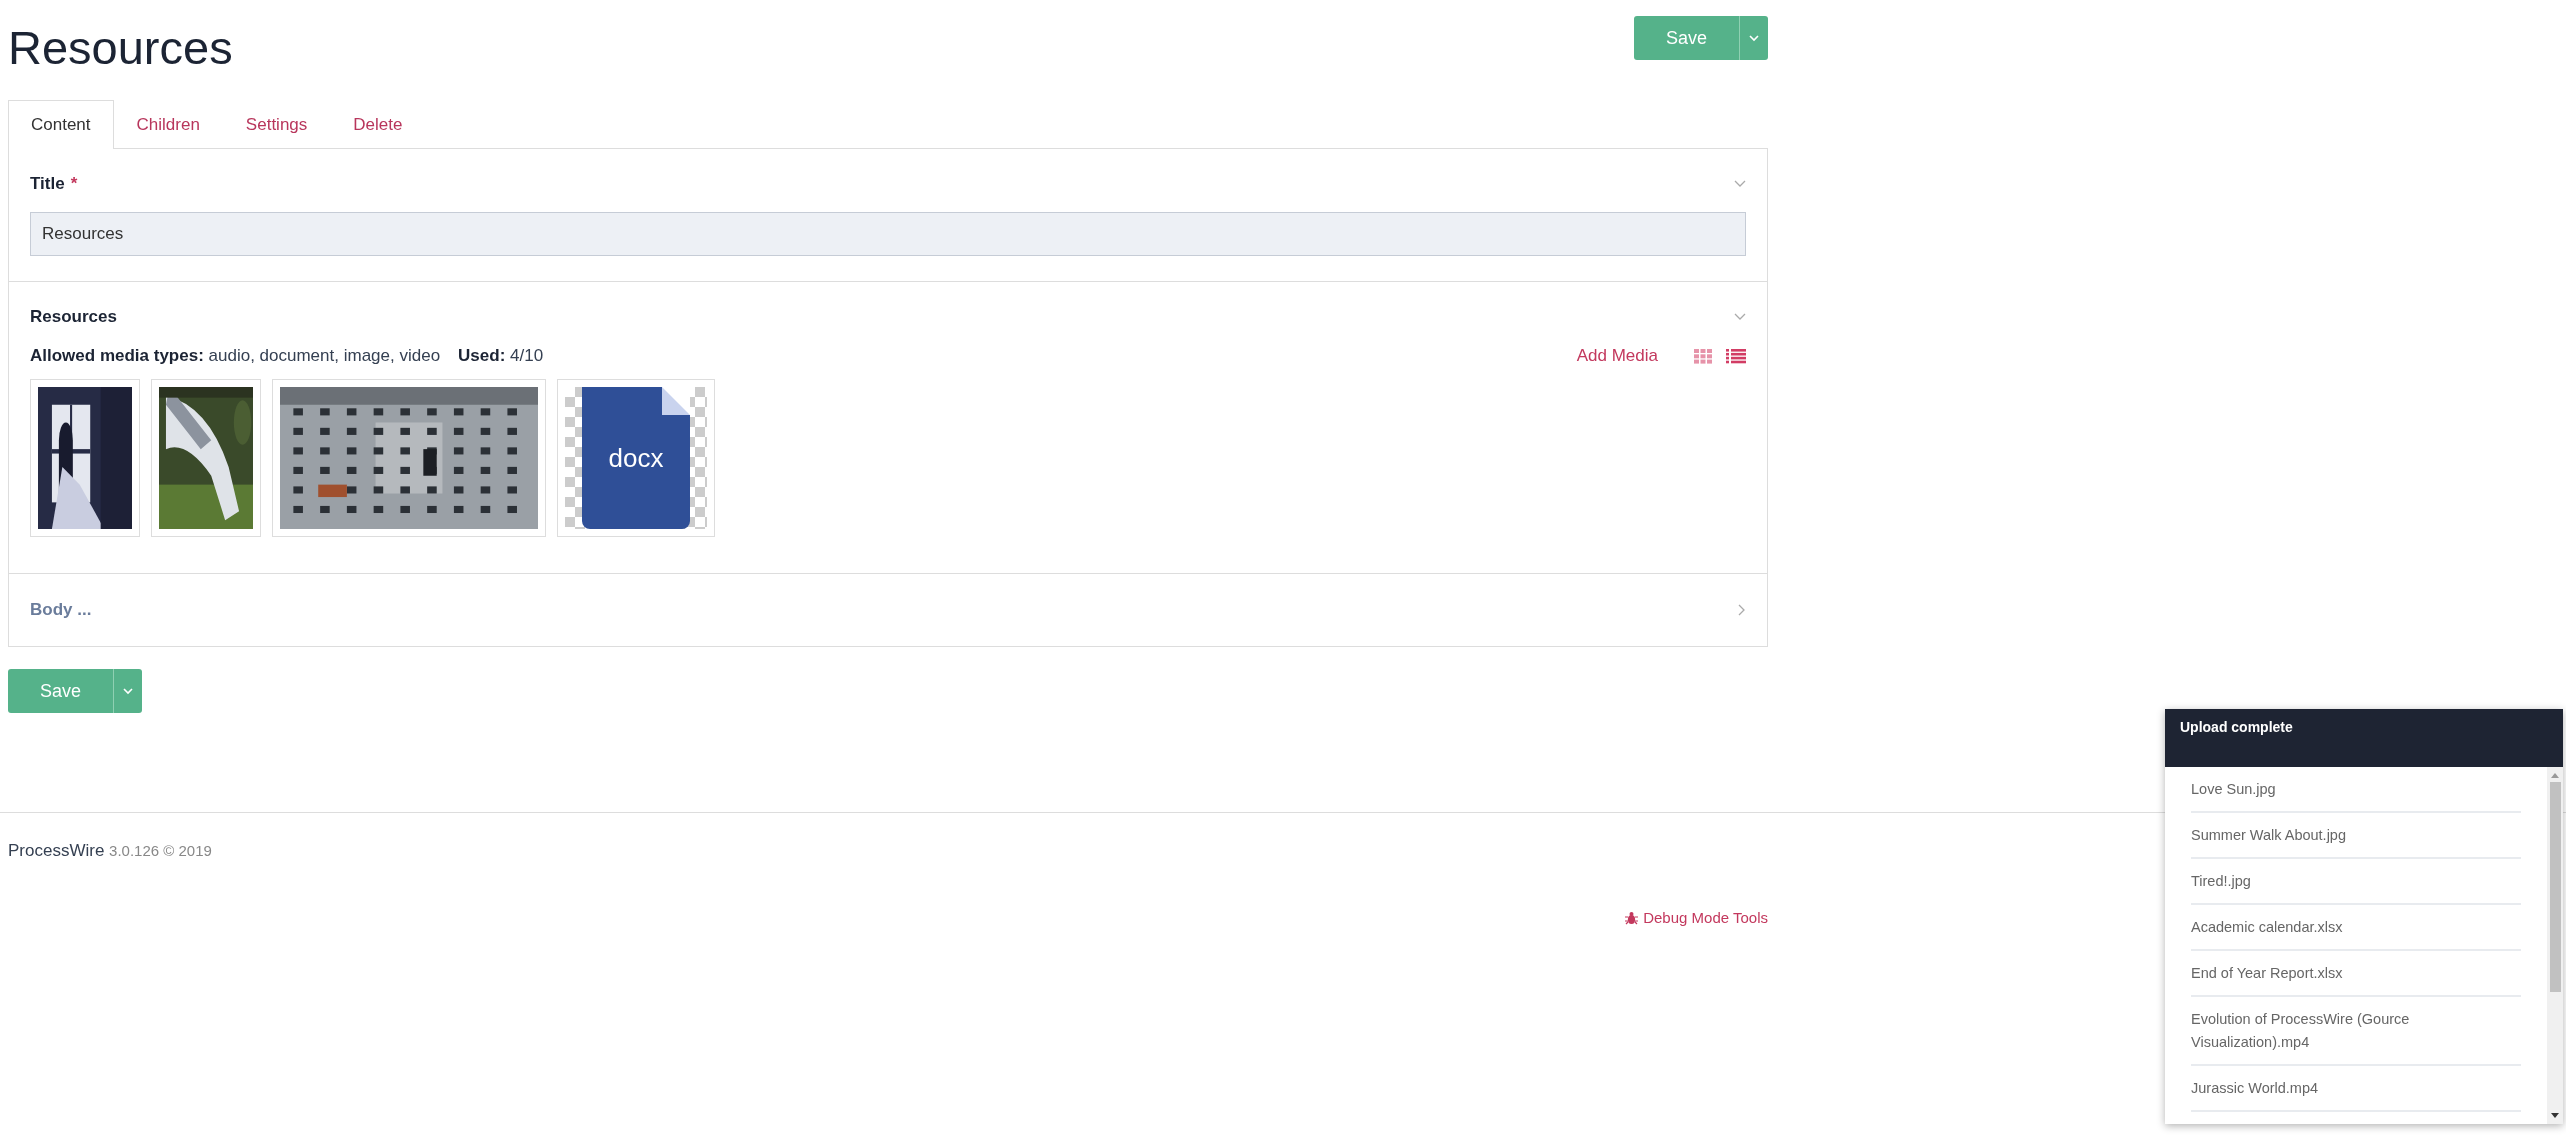  I want to click on tab: Content, so click(61, 124).